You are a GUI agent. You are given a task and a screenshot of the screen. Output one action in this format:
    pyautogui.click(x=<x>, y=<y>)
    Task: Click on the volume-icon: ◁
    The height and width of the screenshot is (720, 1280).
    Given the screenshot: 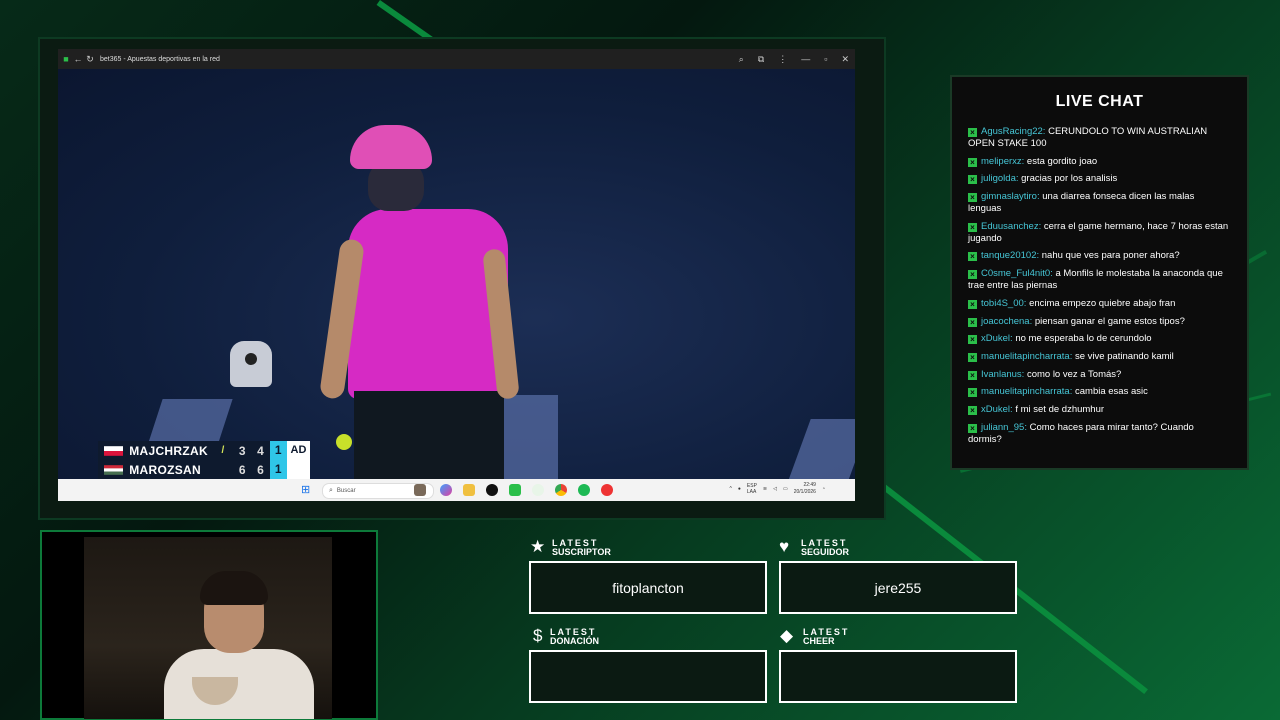 What is the action you would take?
    pyautogui.click(x=775, y=489)
    